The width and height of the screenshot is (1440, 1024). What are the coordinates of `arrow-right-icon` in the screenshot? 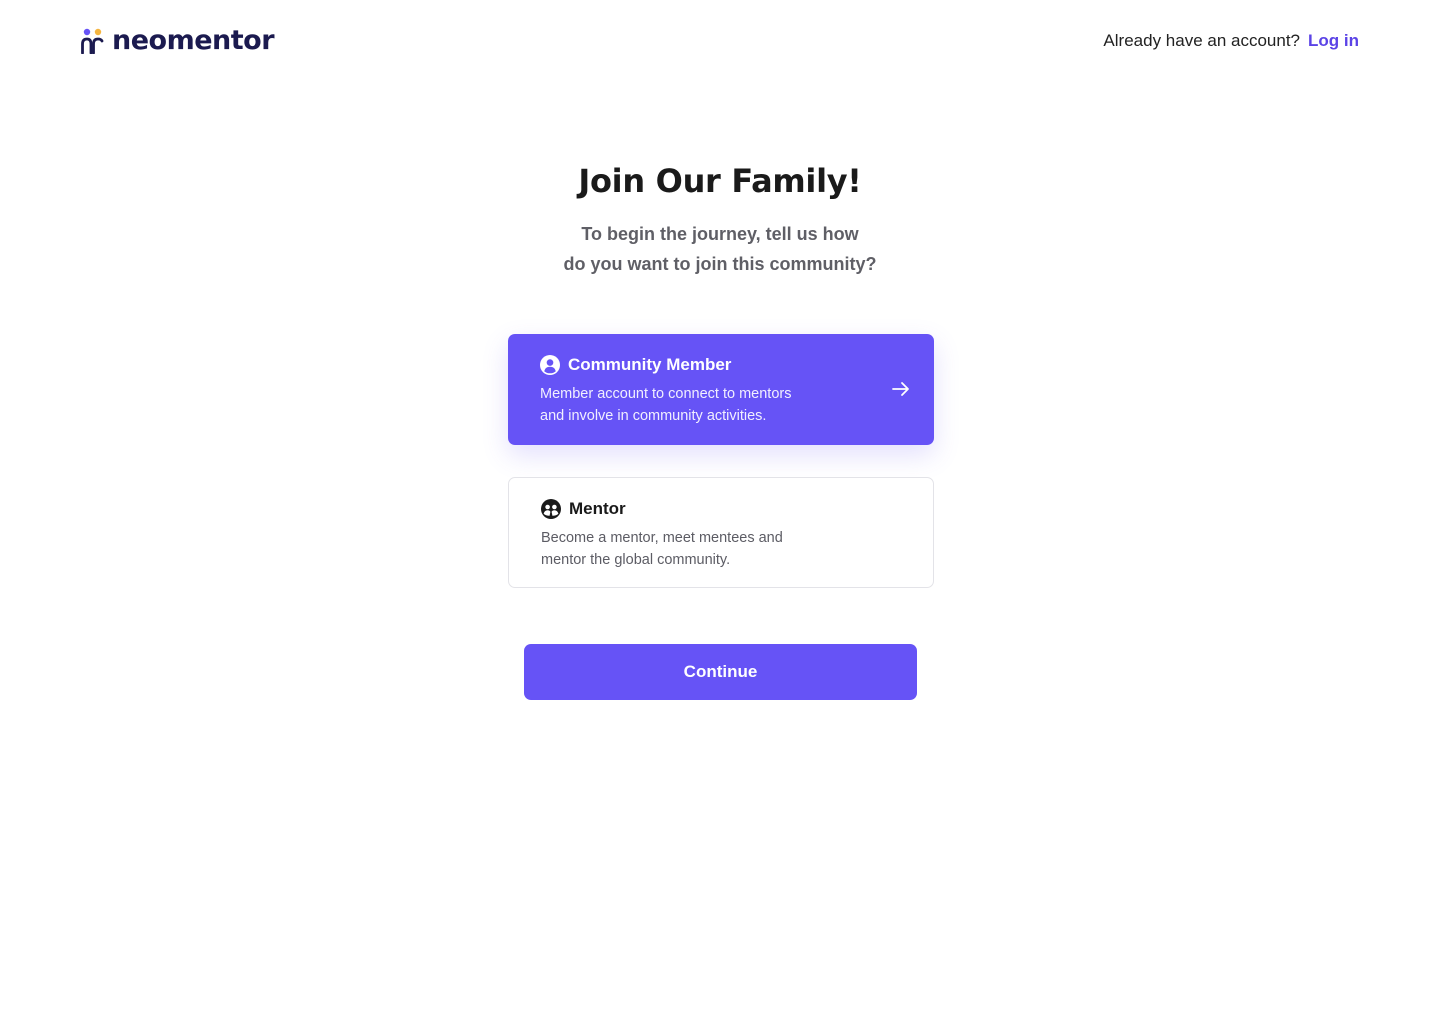 It's located at (900, 389).